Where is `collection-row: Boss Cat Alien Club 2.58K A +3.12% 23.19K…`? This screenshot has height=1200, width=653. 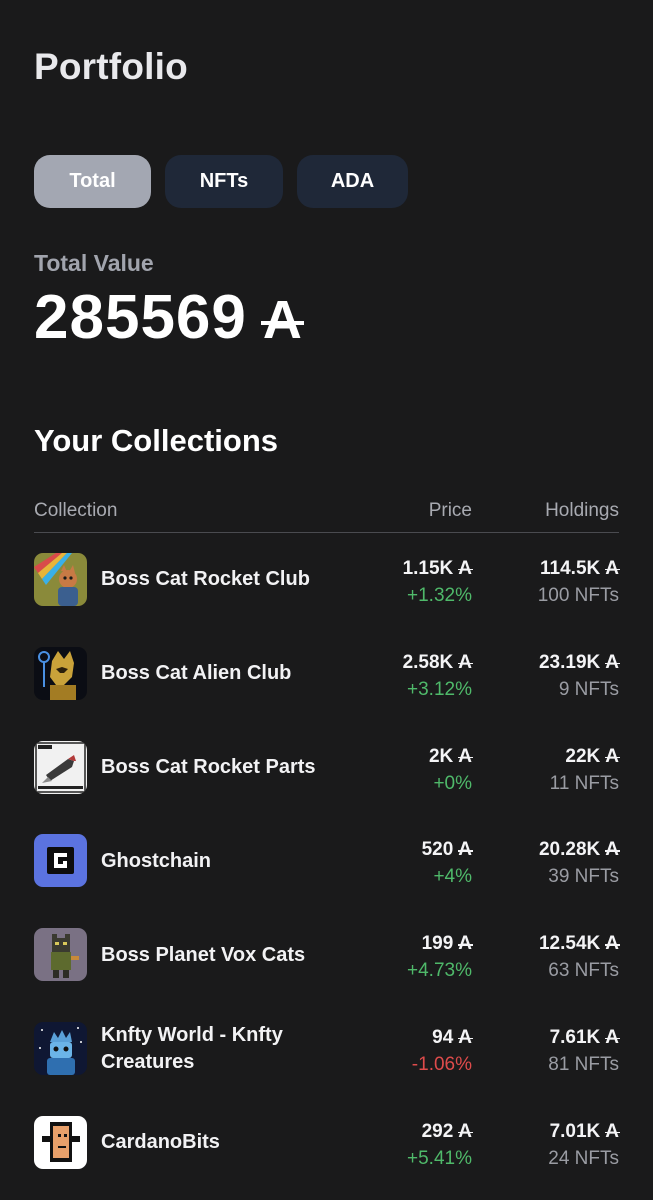
collection-row: Boss Cat Alien Club 2.58K A +3.12% 23.19K… is located at coordinates (327, 674).